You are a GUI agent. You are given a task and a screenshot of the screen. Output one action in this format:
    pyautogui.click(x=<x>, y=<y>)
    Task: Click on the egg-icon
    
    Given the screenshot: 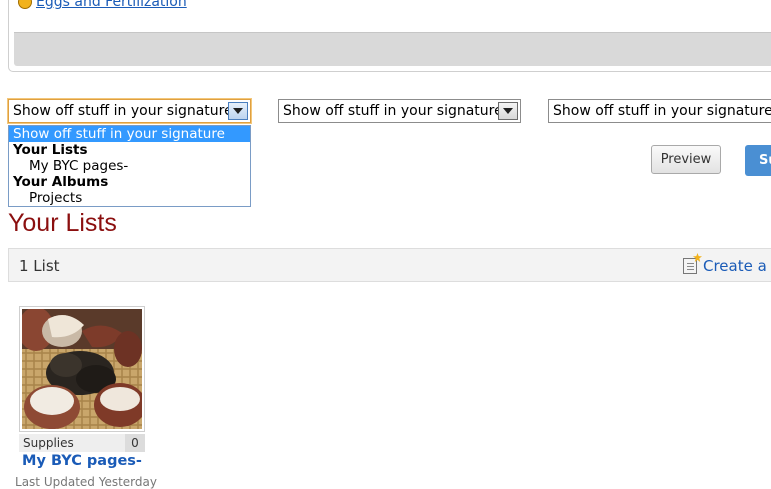 What is the action you would take?
    pyautogui.click(x=25, y=4)
    